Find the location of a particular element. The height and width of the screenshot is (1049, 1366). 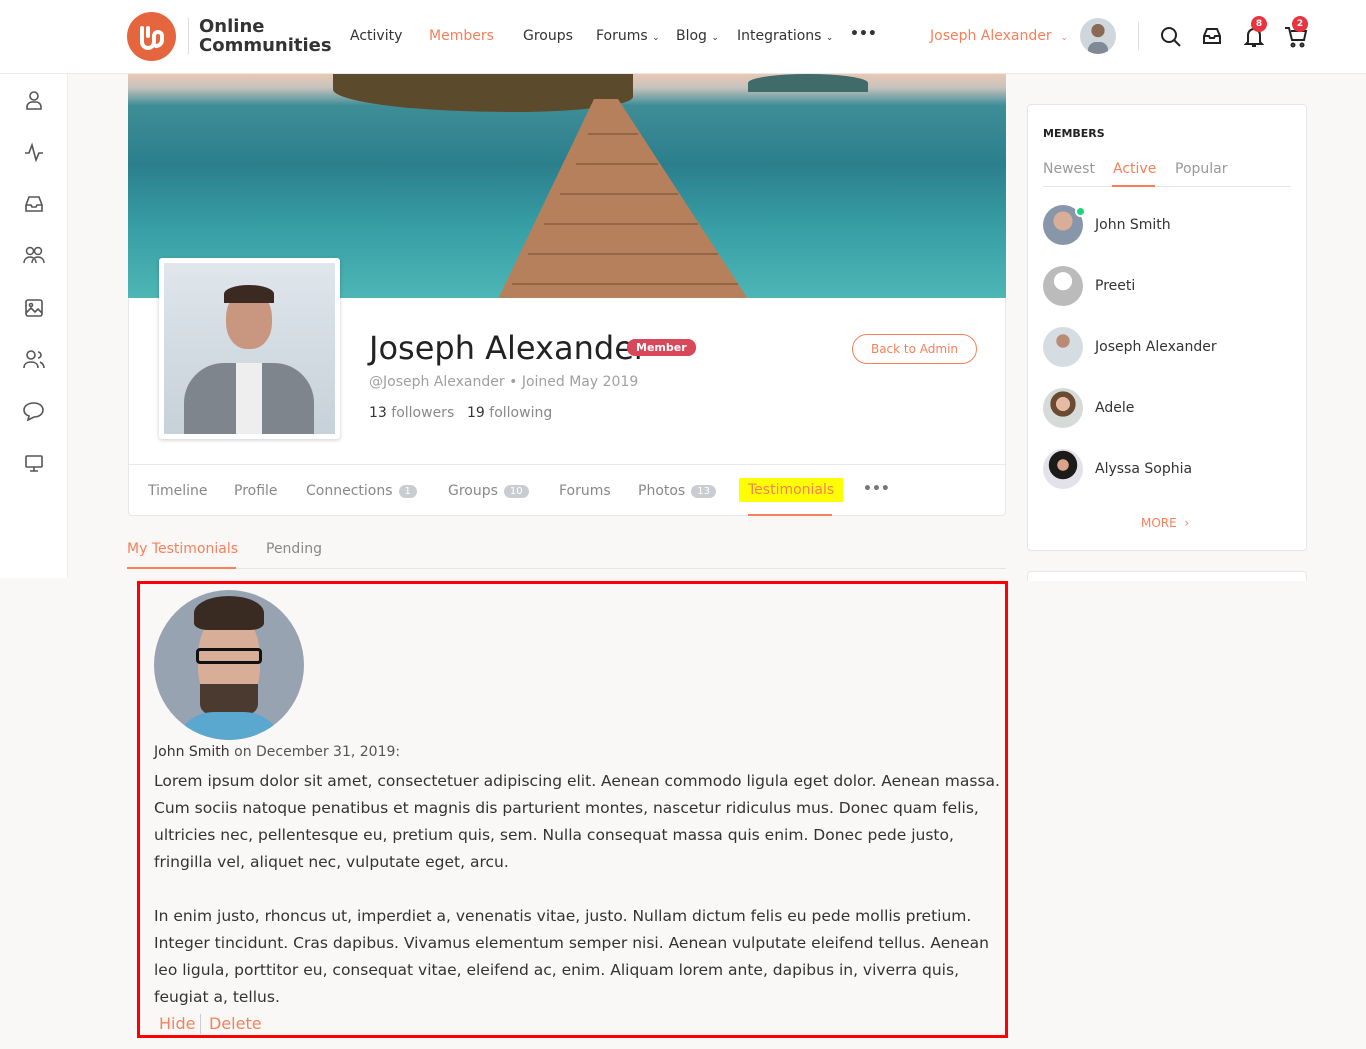

testimonial-author-avatar is located at coordinates (229, 665).